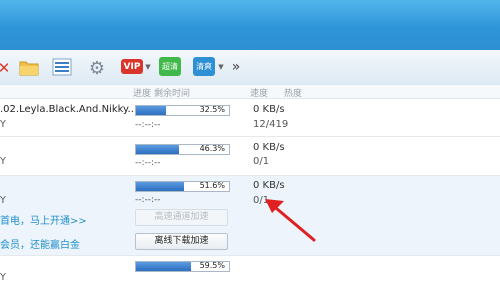 This screenshot has height=295, width=500. Describe the element at coordinates (250, 68) in the screenshot. I see `toolbar: ✕ ⚙ VIP ▼ 超清 清爽 ▼ »` at that location.